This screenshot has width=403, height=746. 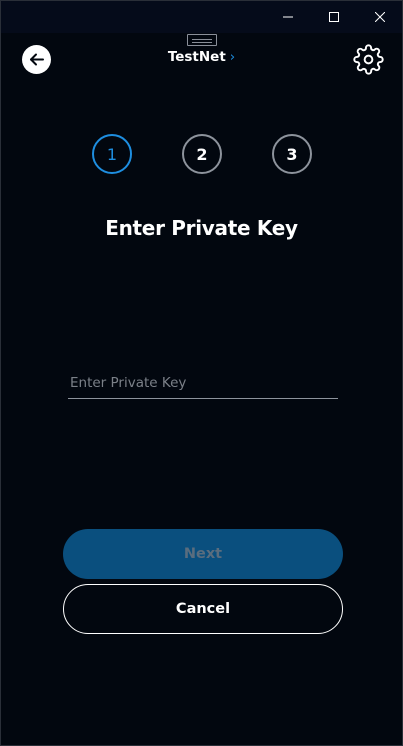 What do you see at coordinates (112, 154) in the screenshot?
I see `step-indicator-1: 1` at bounding box center [112, 154].